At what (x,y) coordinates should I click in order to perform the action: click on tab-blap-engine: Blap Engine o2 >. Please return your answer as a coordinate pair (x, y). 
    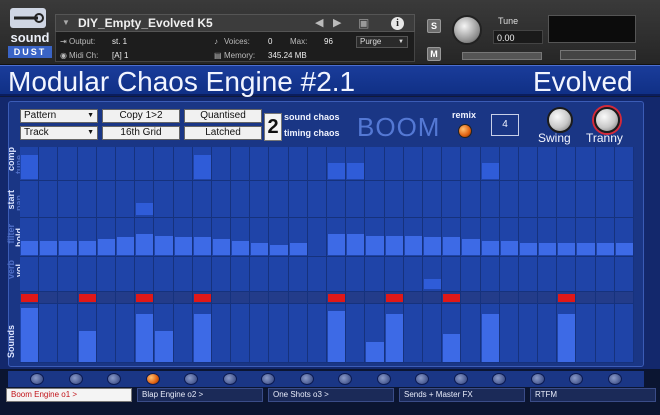
    Looking at the image, I should click on (200, 395).